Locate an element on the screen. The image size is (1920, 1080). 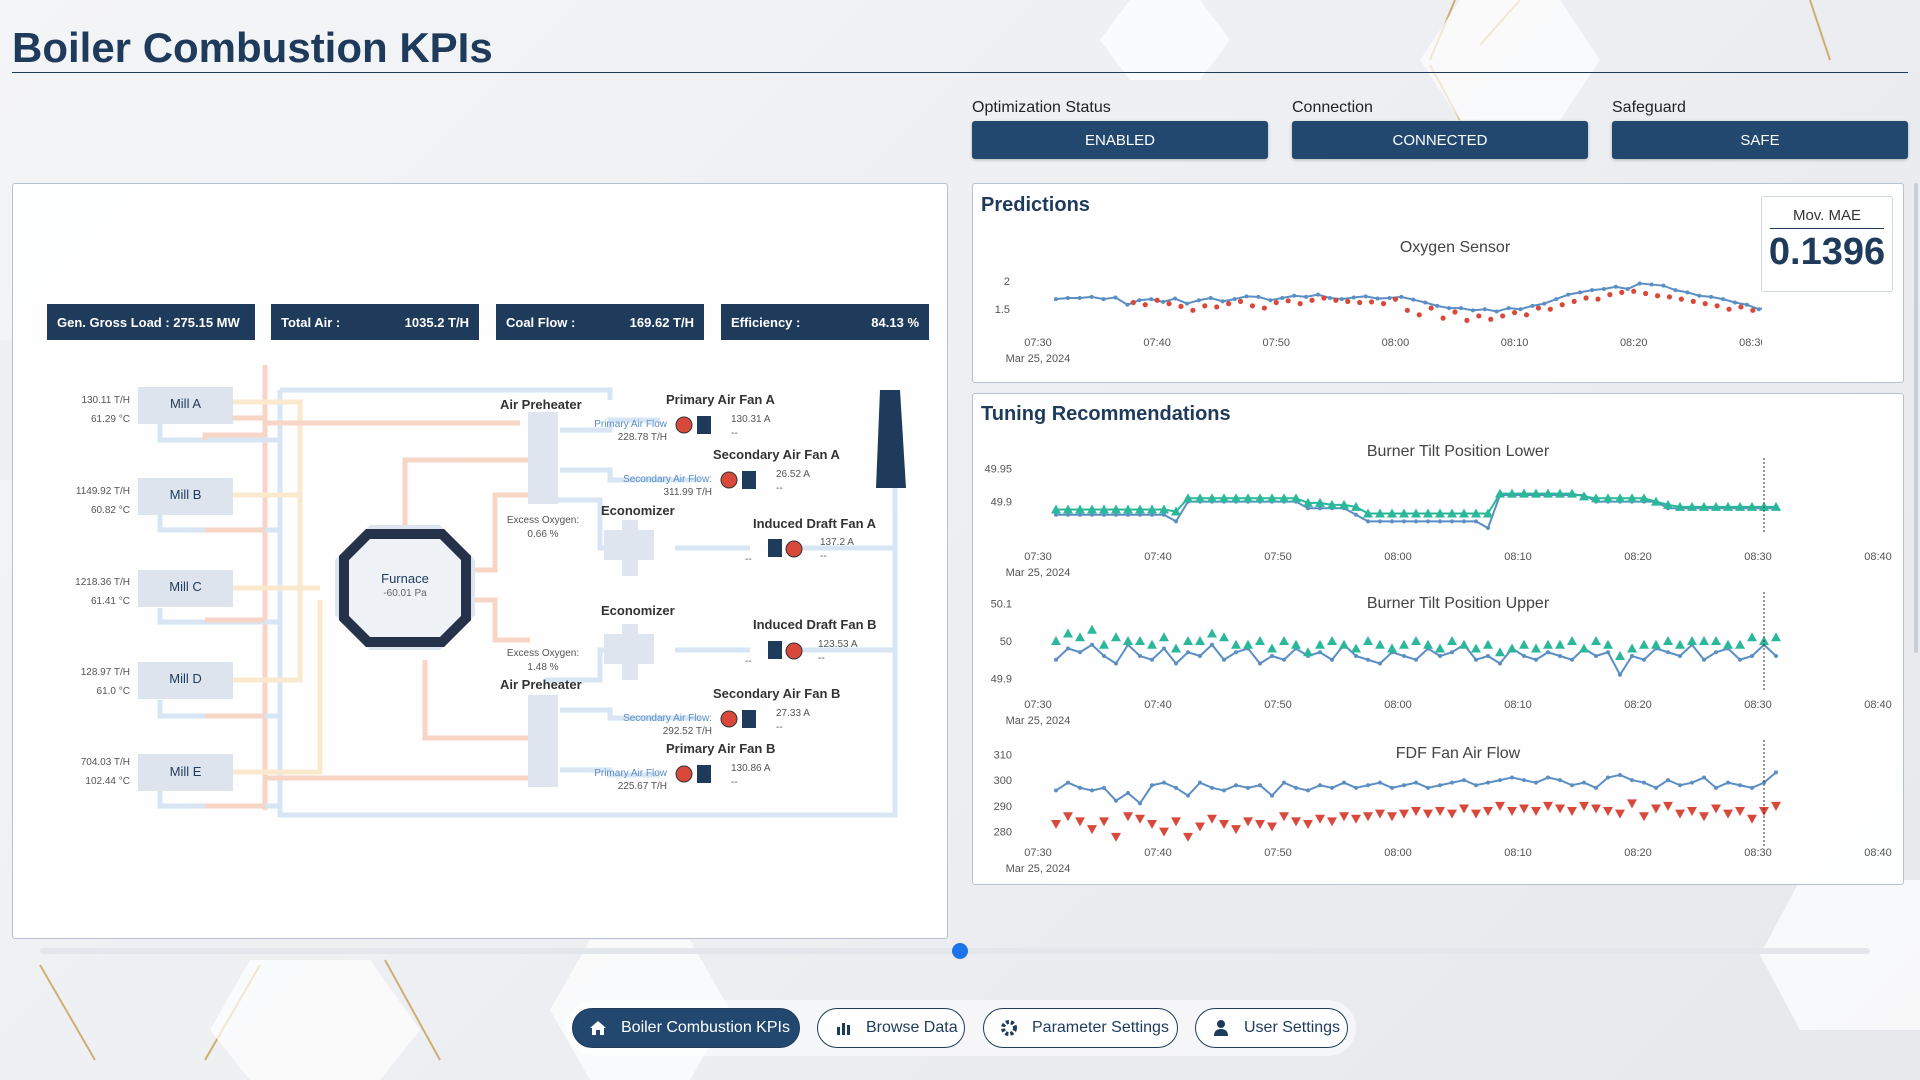
primary-air-fan-a-icon is located at coordinates (693, 425).